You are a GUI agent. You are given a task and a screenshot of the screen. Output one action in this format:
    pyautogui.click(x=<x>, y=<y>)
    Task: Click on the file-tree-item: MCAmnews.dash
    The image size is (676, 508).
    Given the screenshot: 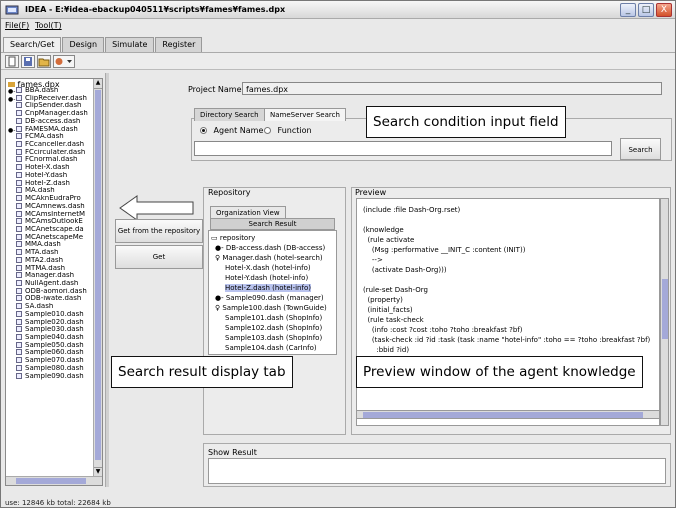 What is the action you would take?
    pyautogui.click(x=52, y=206)
    